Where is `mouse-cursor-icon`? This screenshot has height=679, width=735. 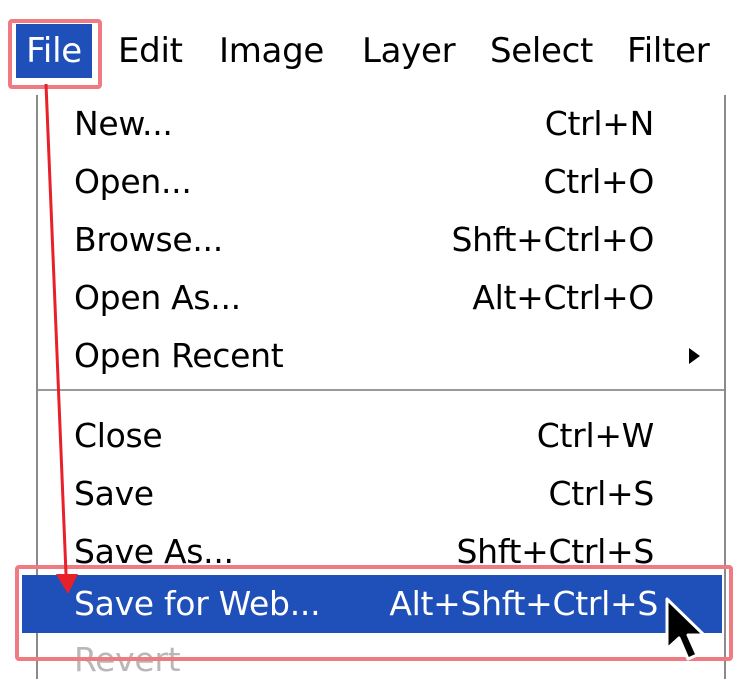 mouse-cursor-icon is located at coordinates (685, 629).